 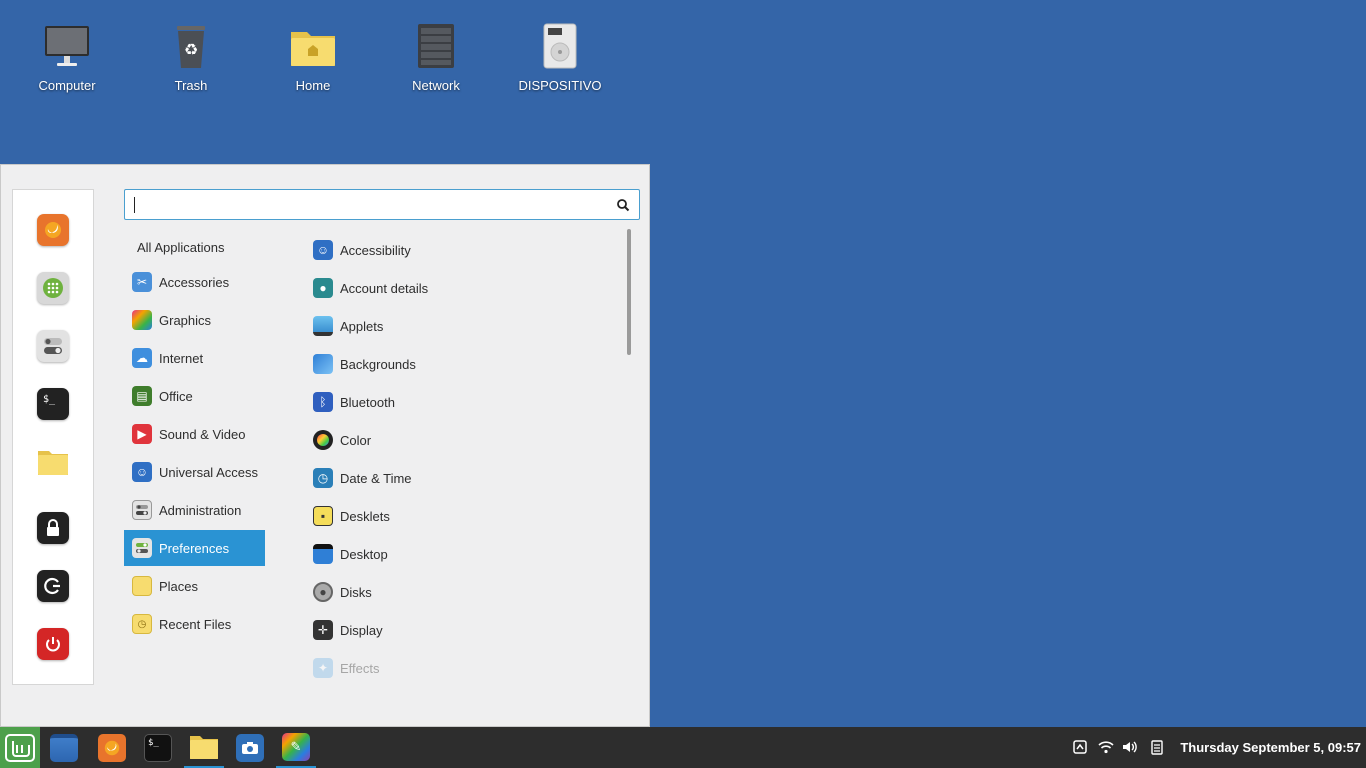 What do you see at coordinates (323, 402) in the screenshot?
I see `bluetooth-icon: ᛒ` at bounding box center [323, 402].